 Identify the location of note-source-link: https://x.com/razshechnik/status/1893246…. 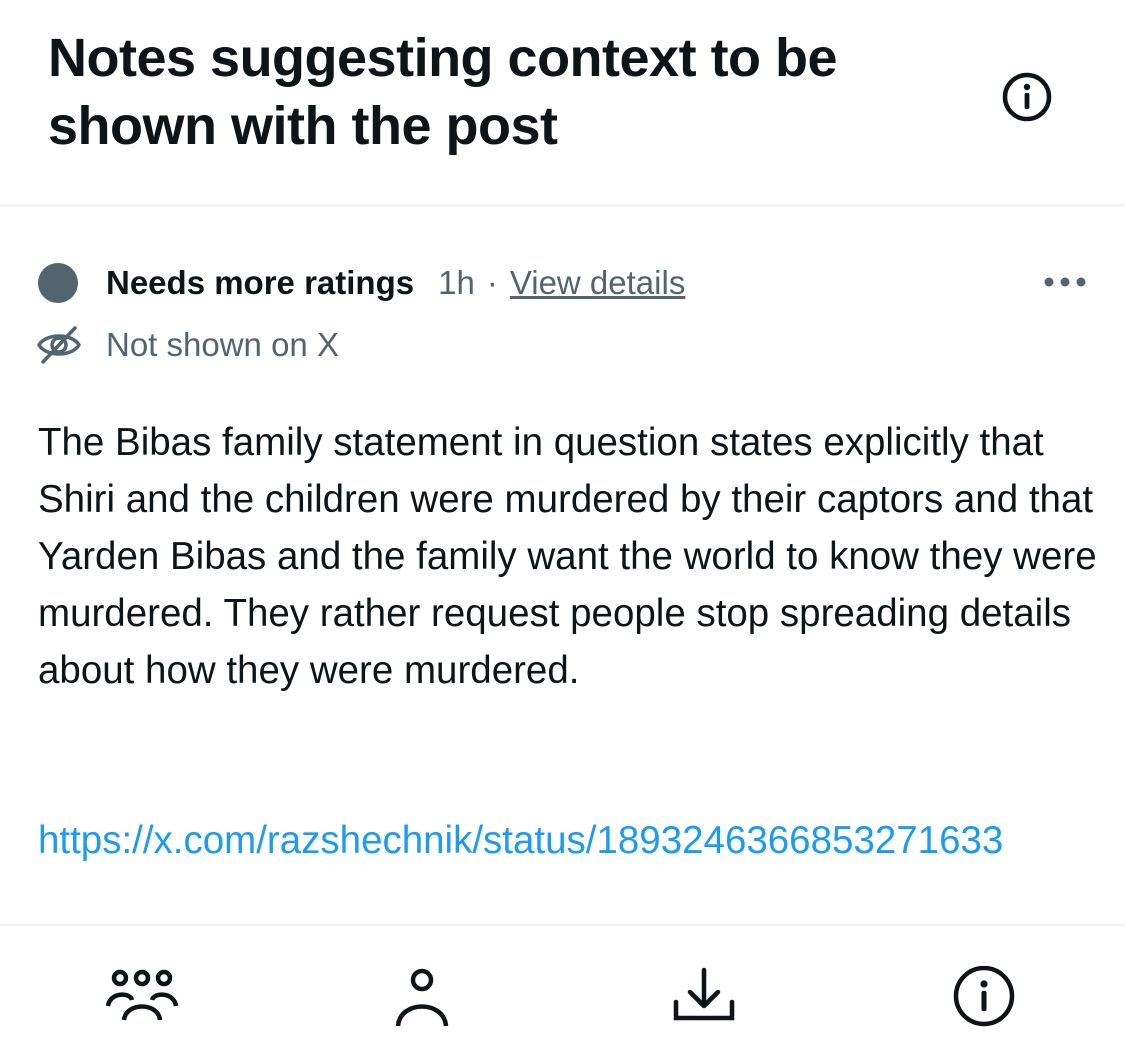
(568, 840).